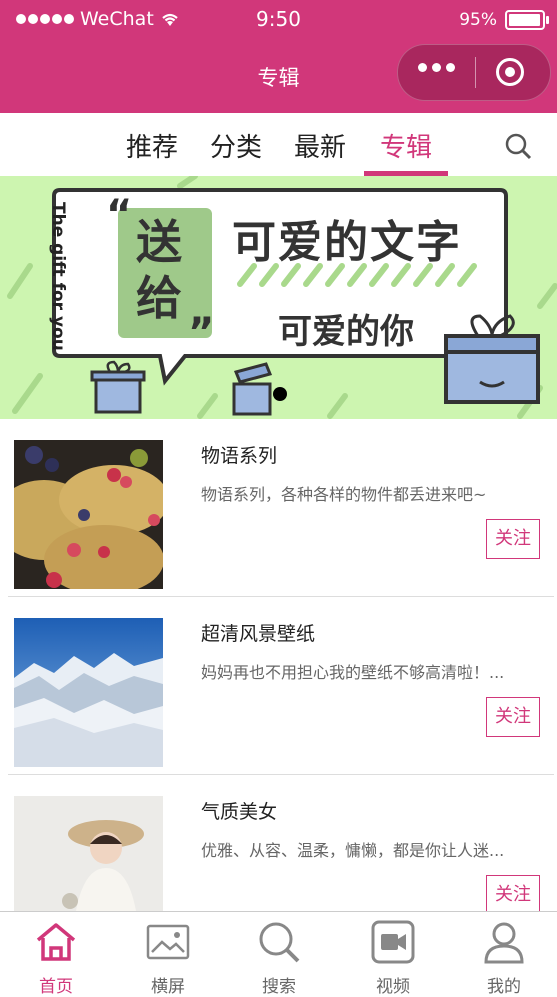 This screenshot has height=997, width=557. What do you see at coordinates (478, 20) in the screenshot?
I see `battery-percent: 95%` at bounding box center [478, 20].